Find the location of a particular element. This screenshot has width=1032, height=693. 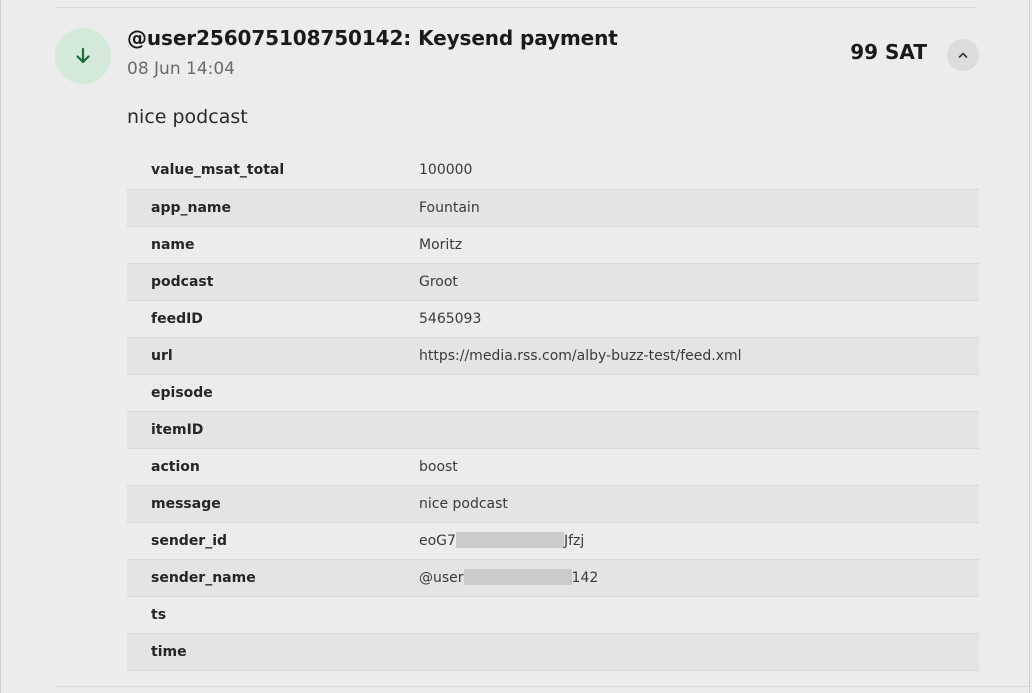

metadata-row-app-name: app_name Fountain is located at coordinates (553, 207).